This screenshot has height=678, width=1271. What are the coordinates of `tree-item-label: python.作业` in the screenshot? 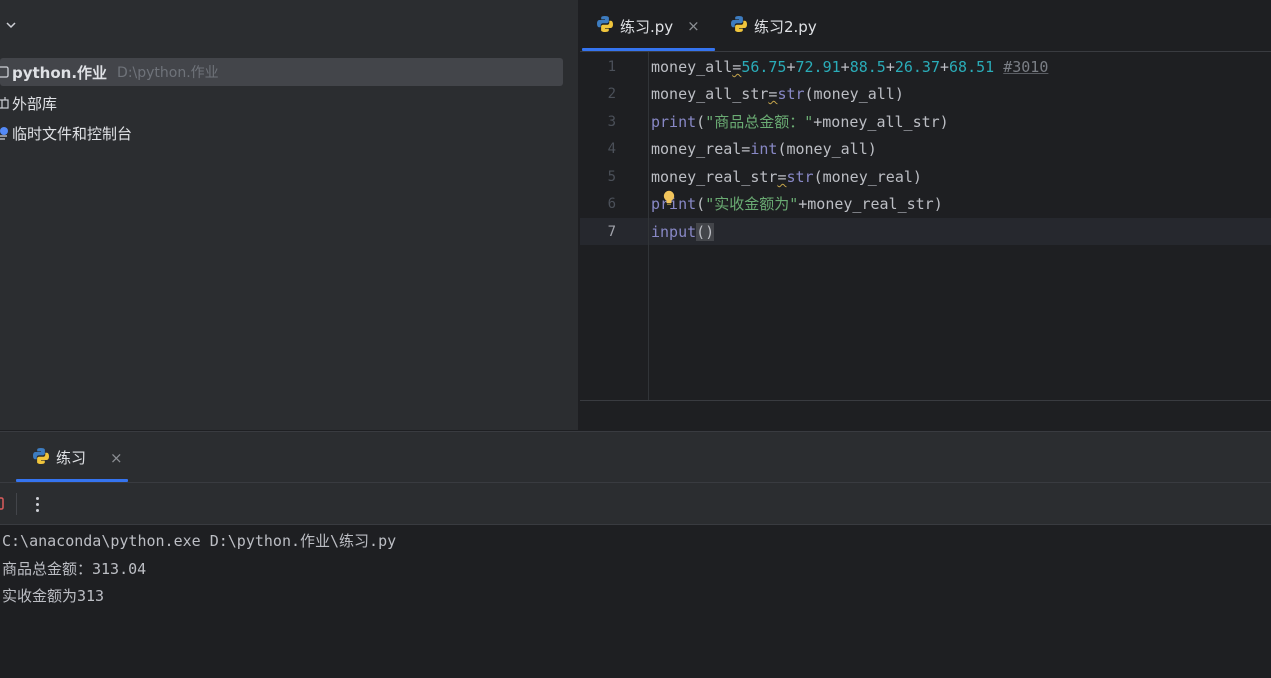 It's located at (60, 72).